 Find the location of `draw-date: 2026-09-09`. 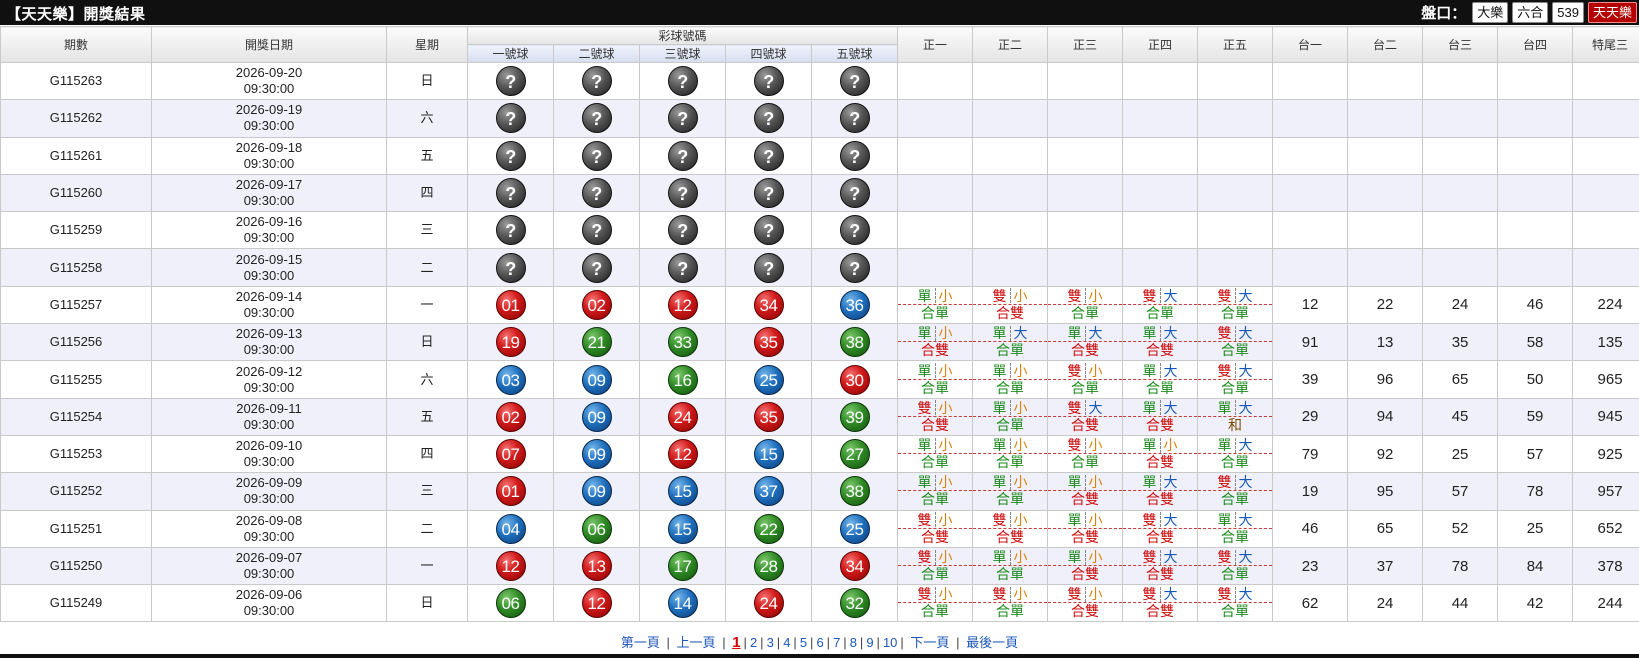

draw-date: 2026-09-09 is located at coordinates (269, 483).